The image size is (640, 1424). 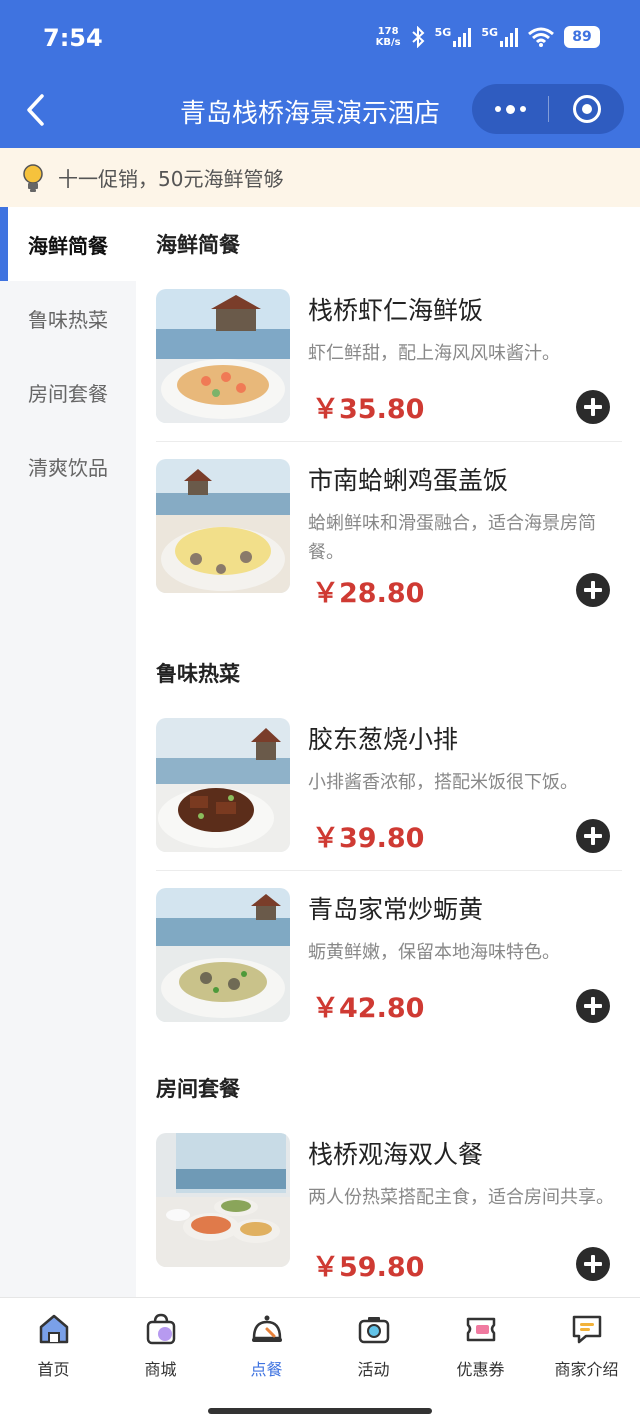 What do you see at coordinates (320, 38) in the screenshot?
I see `status-bar: 7:54 178 KB/s 5G 5G 89` at bounding box center [320, 38].